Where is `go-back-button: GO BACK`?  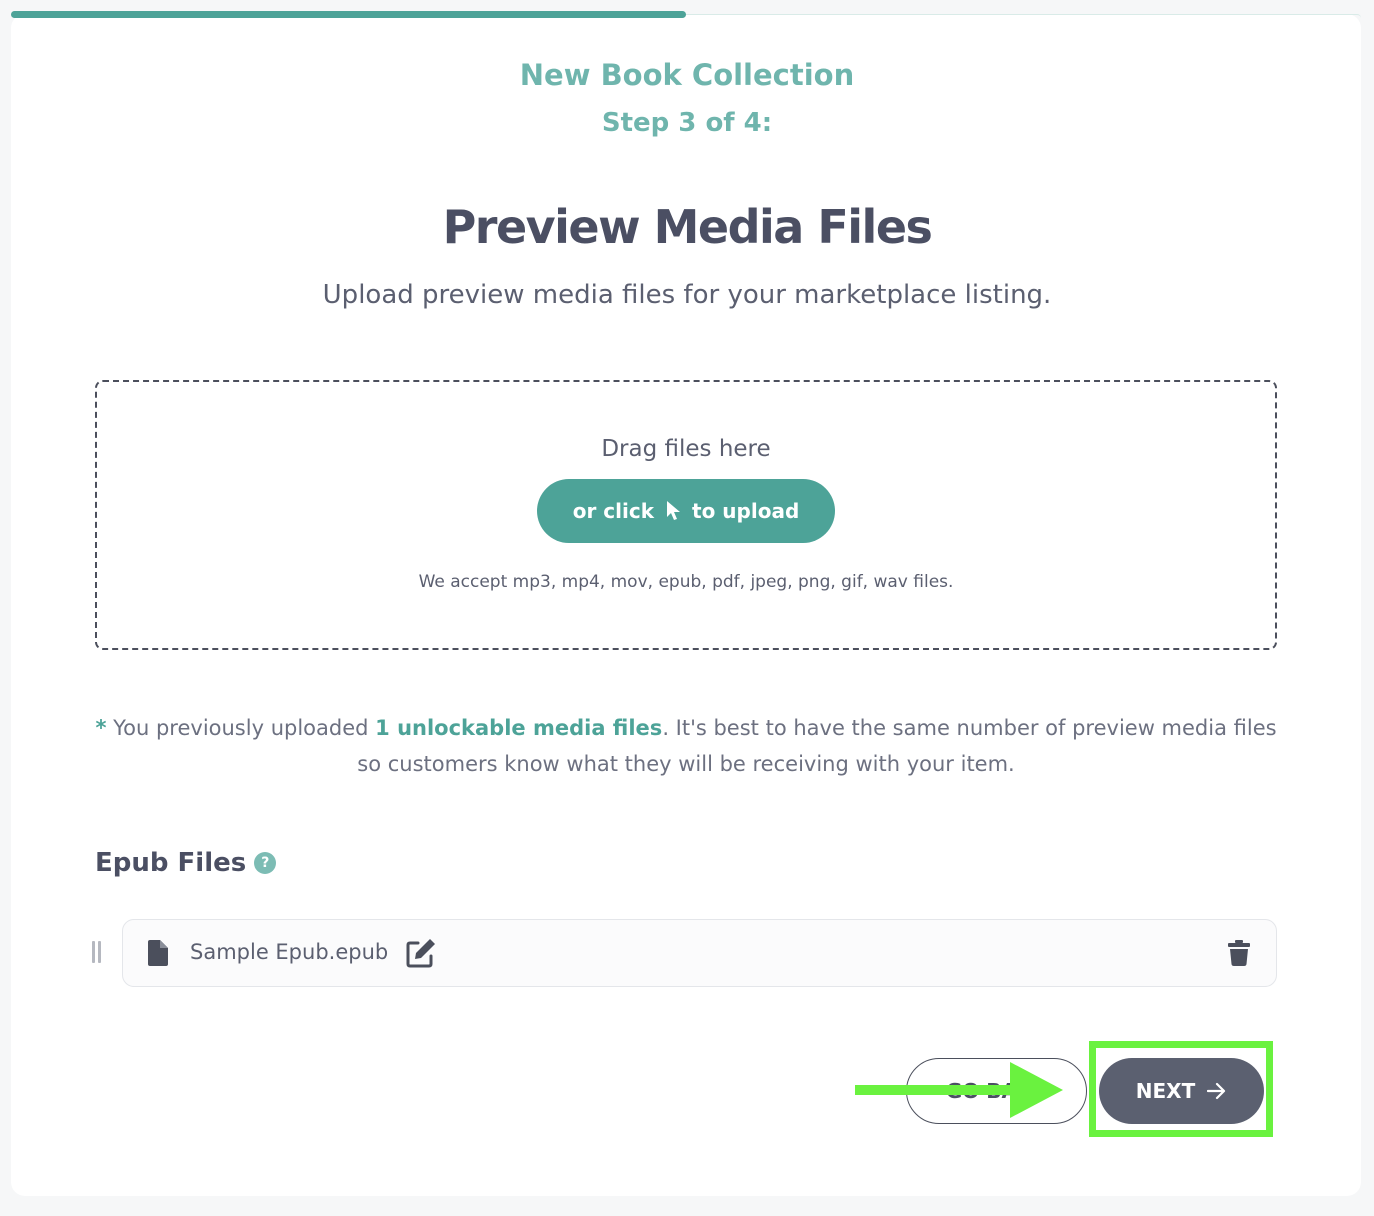 go-back-button: GO BACK is located at coordinates (996, 1091).